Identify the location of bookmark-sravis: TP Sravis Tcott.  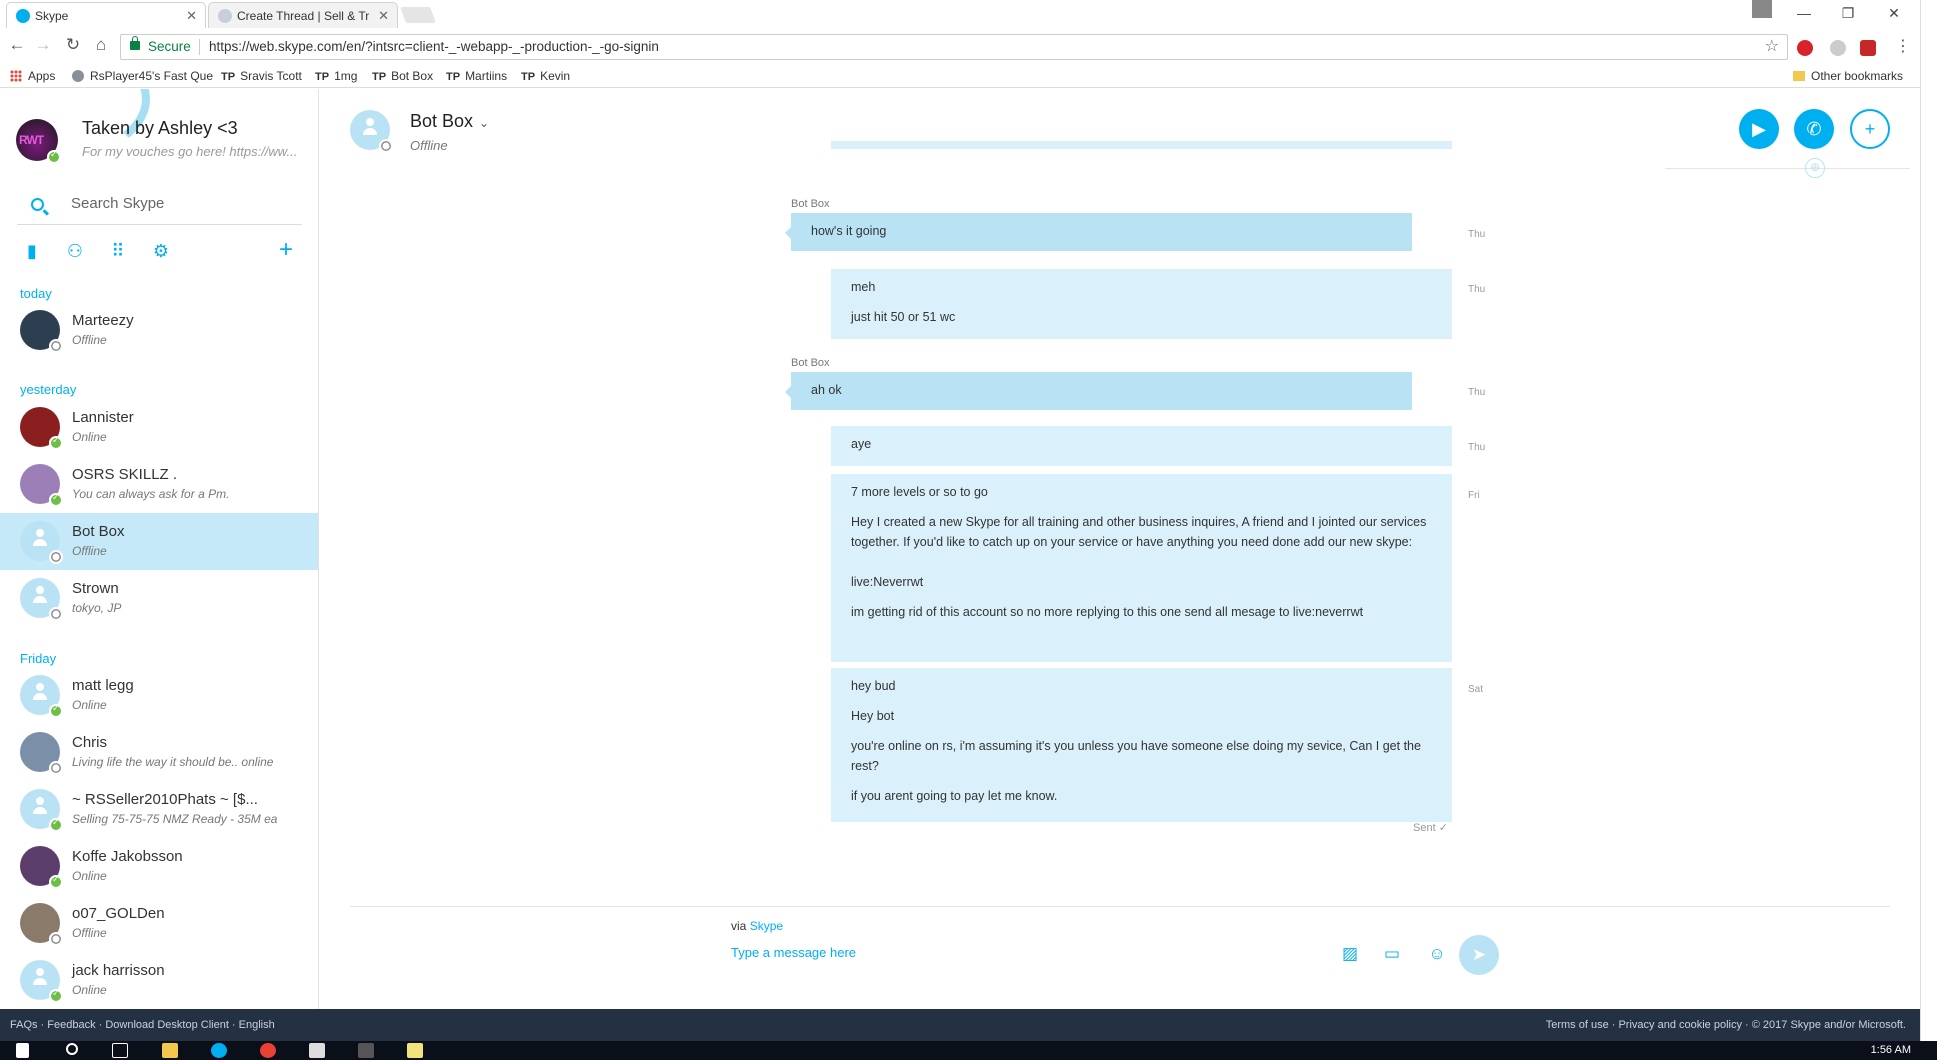
(261, 76).